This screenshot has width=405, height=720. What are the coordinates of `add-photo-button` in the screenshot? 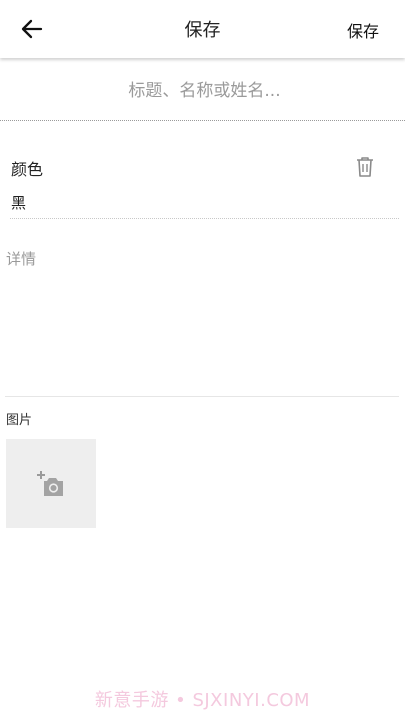 It's located at (51, 483).